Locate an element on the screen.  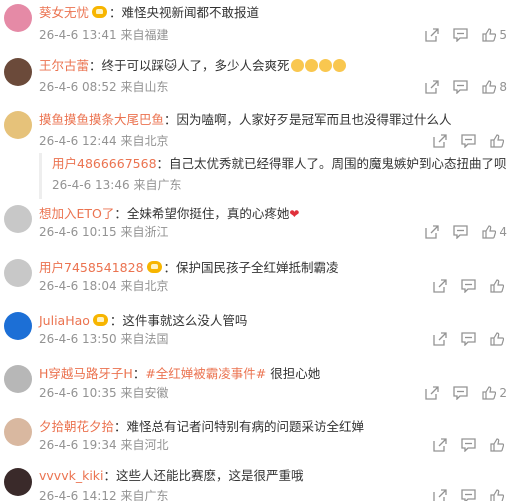
commenter-name: 摸鱼摸鱼摸条大尾巴鱼 is located at coordinates (101, 119).